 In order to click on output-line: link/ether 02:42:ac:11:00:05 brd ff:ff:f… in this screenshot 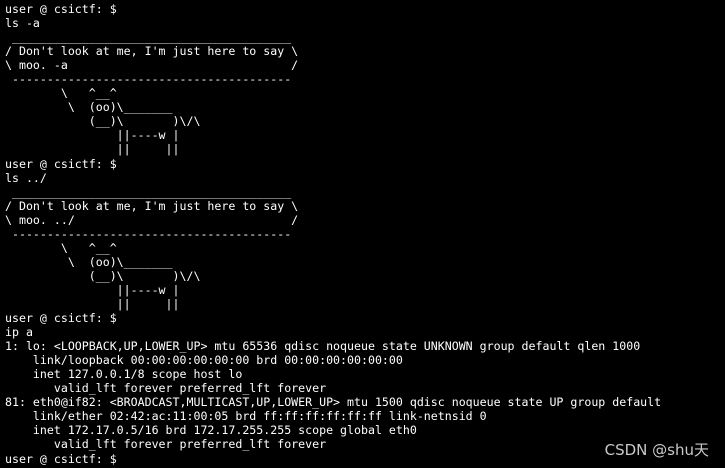, I will do `click(246, 416)`.